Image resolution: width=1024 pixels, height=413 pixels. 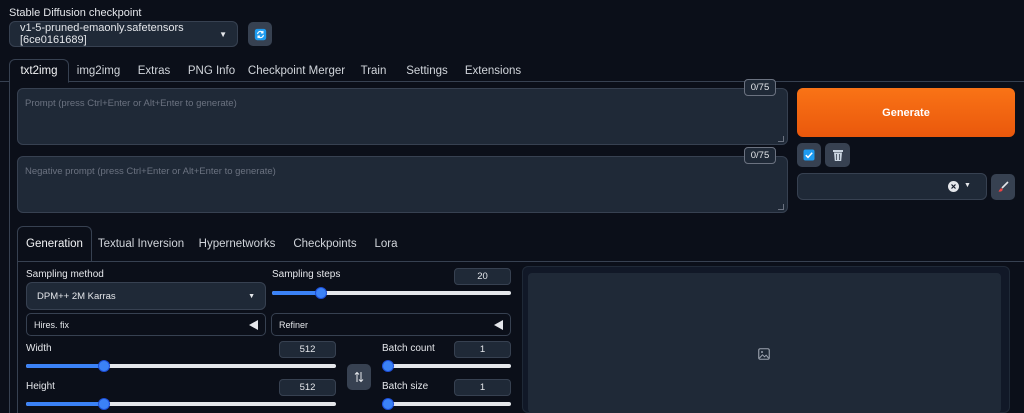 I want to click on generate-button: Generate, so click(x=906, y=112).